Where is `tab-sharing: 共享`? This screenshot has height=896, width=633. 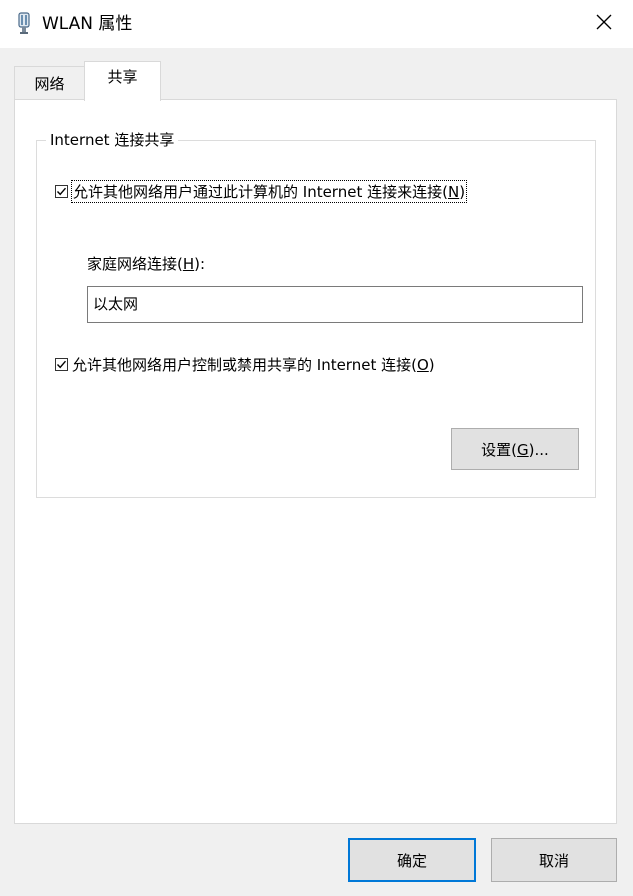 tab-sharing: 共享 is located at coordinates (122, 81).